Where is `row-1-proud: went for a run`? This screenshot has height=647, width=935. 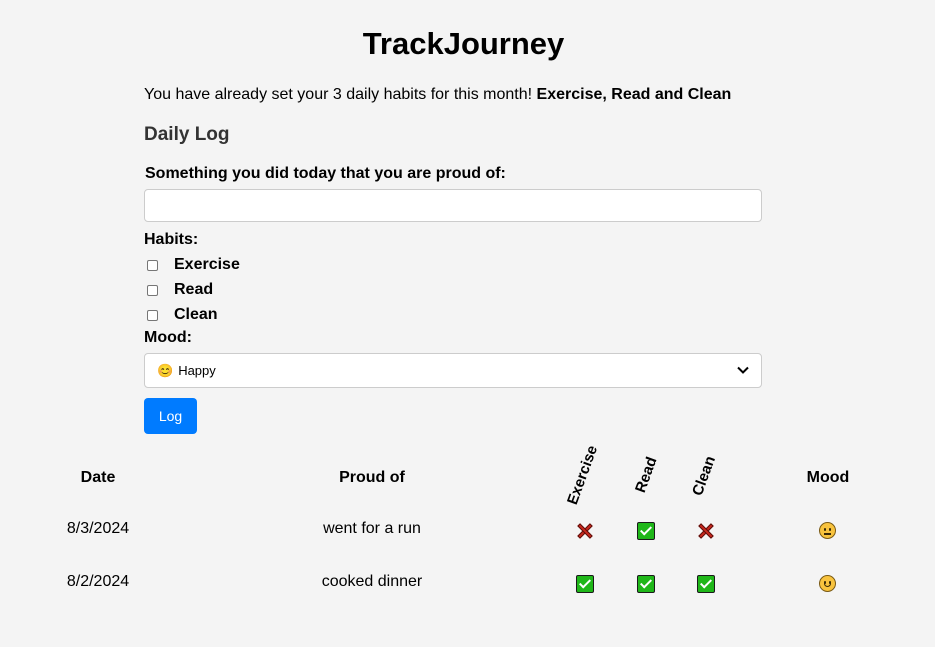
row-1-proud: went for a run is located at coordinates (372, 528).